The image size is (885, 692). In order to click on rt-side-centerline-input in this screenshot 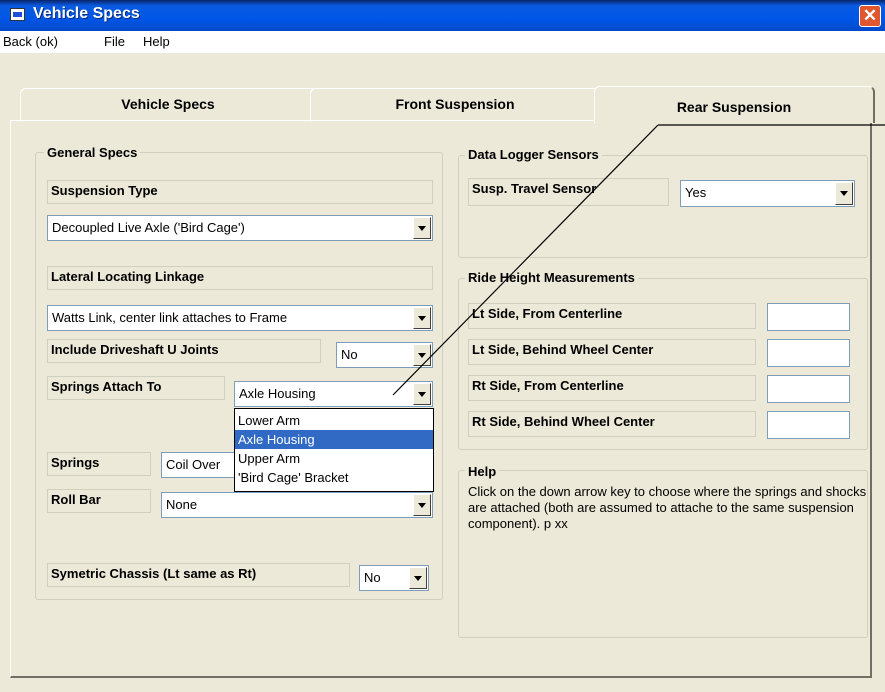, I will do `click(808, 389)`.